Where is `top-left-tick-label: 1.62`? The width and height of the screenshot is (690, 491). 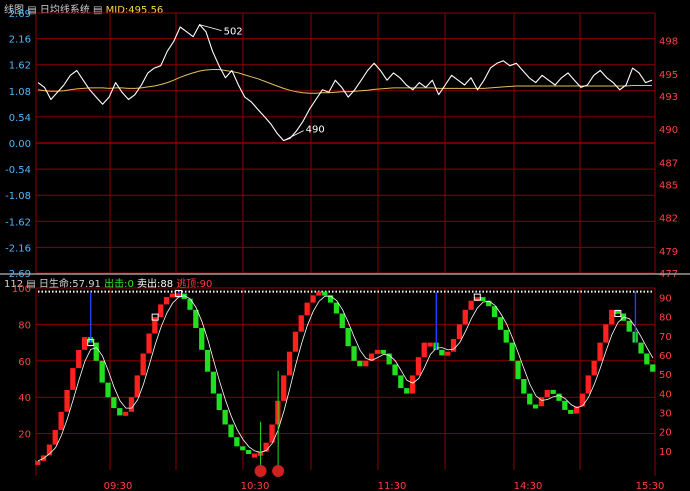
top-left-tick-label: 1.62 is located at coordinates (20, 66).